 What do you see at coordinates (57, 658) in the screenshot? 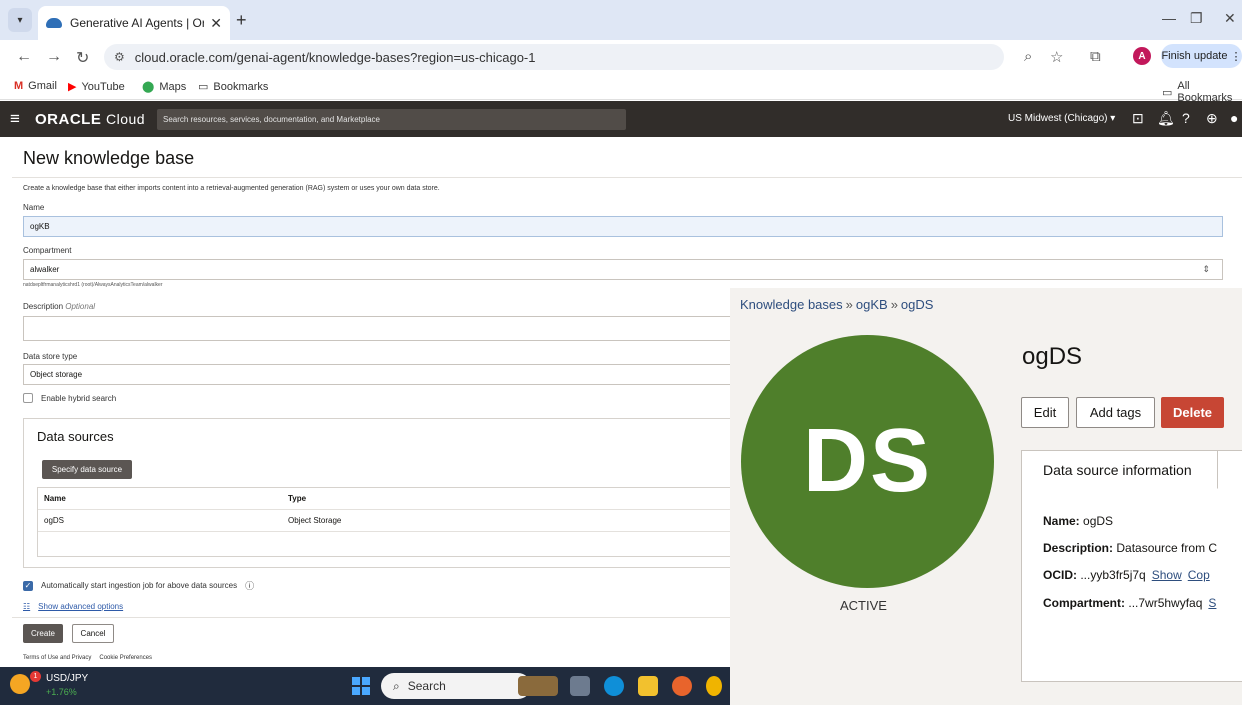
I see `terms-link: Terms of Use and Privacy` at bounding box center [57, 658].